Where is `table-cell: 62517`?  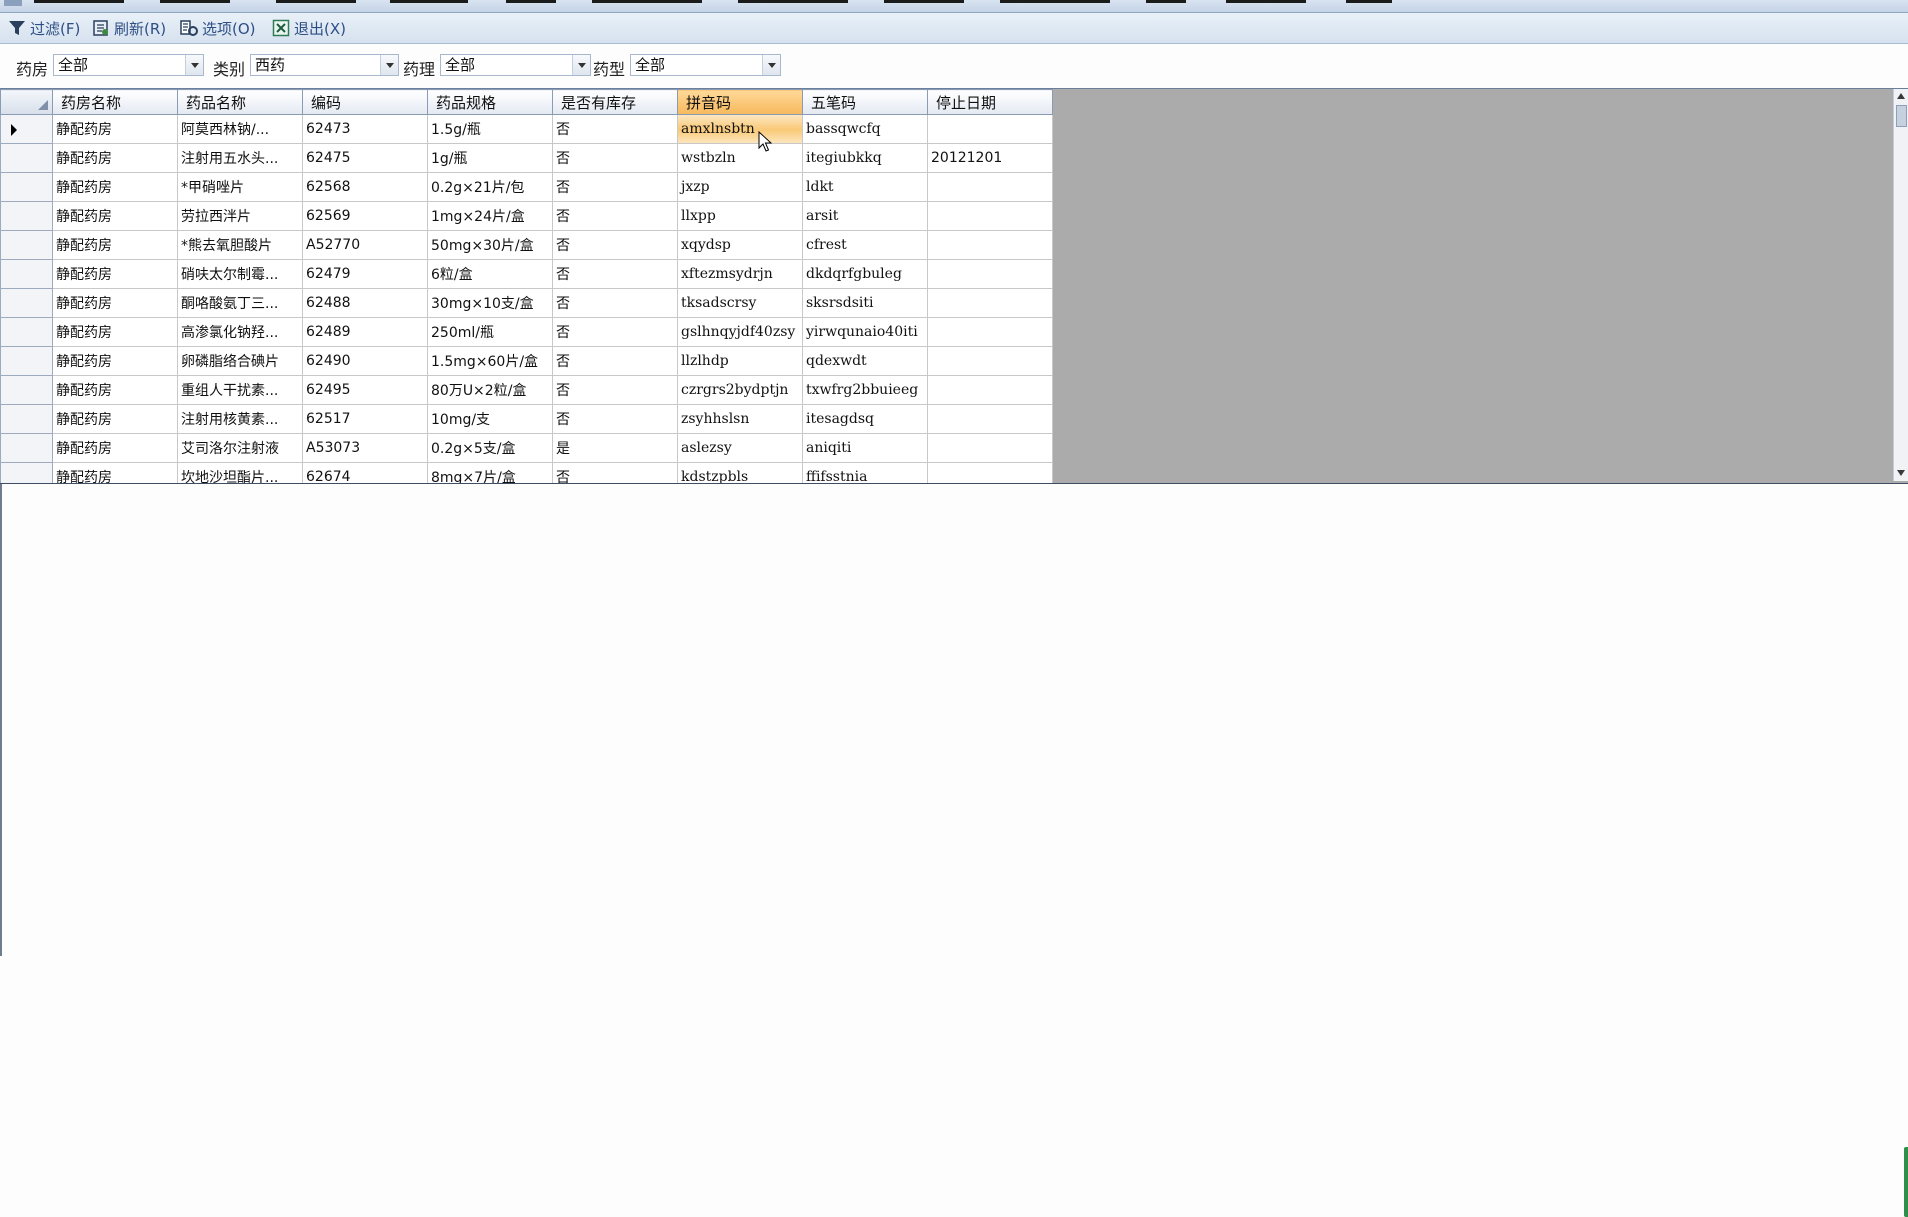 table-cell: 62517 is located at coordinates (365, 419).